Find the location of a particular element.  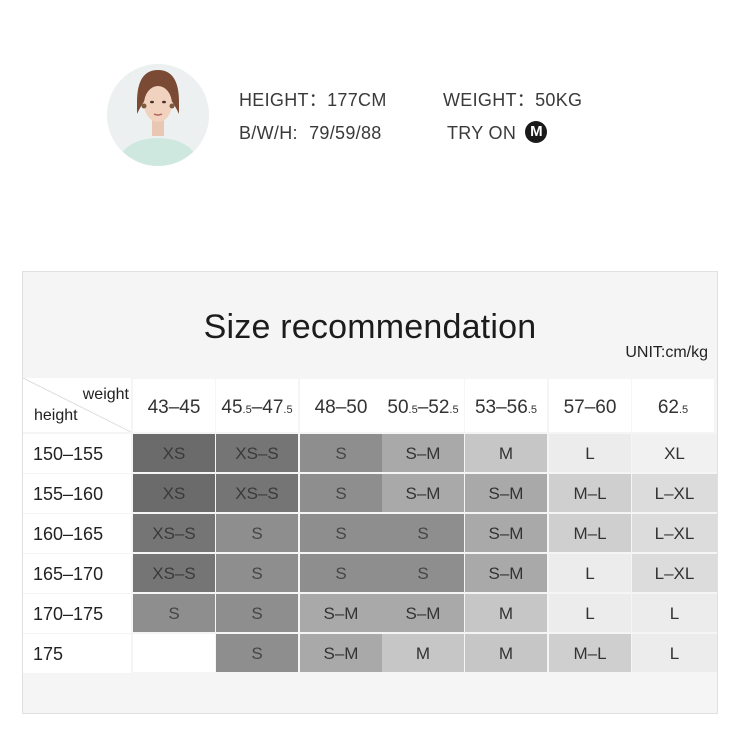

corner-weight-label: weight is located at coordinates (105, 394).